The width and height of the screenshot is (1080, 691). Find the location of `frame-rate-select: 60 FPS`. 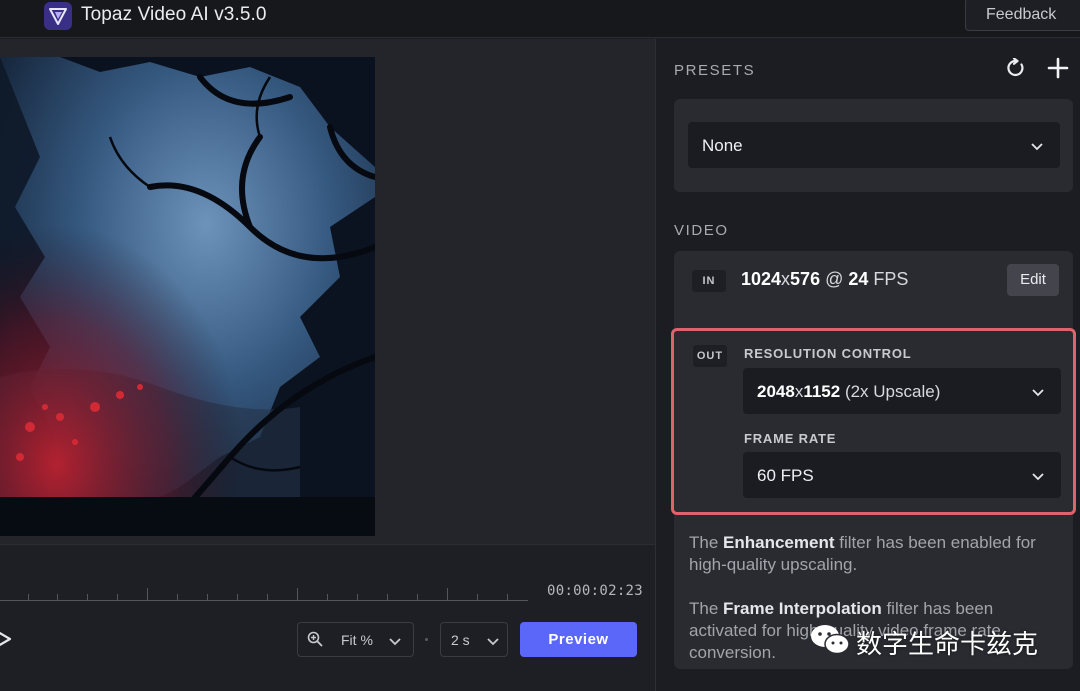

frame-rate-select: 60 FPS is located at coordinates (902, 475).